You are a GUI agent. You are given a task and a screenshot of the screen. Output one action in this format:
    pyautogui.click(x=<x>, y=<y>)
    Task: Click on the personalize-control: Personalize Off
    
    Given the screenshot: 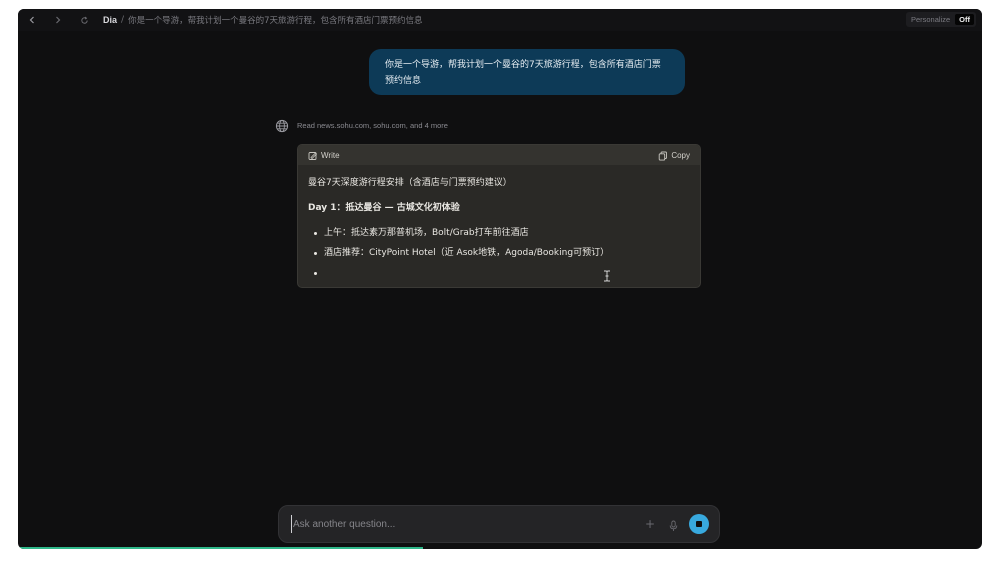 What is the action you would take?
    pyautogui.click(x=940, y=19)
    